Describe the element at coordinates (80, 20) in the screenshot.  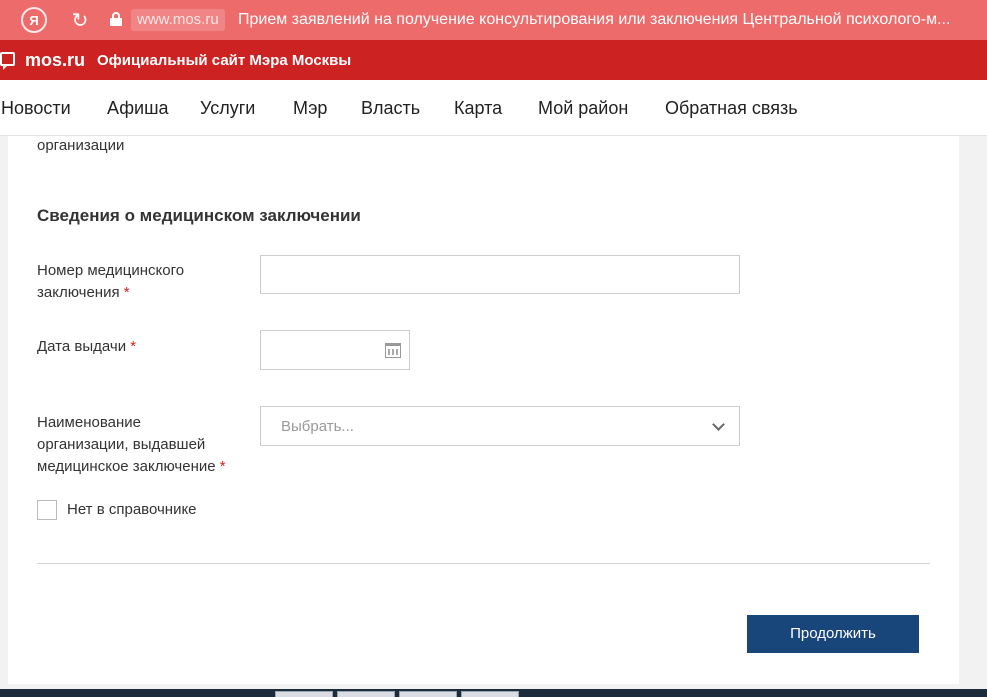
I see `reload-icon: ↻` at that location.